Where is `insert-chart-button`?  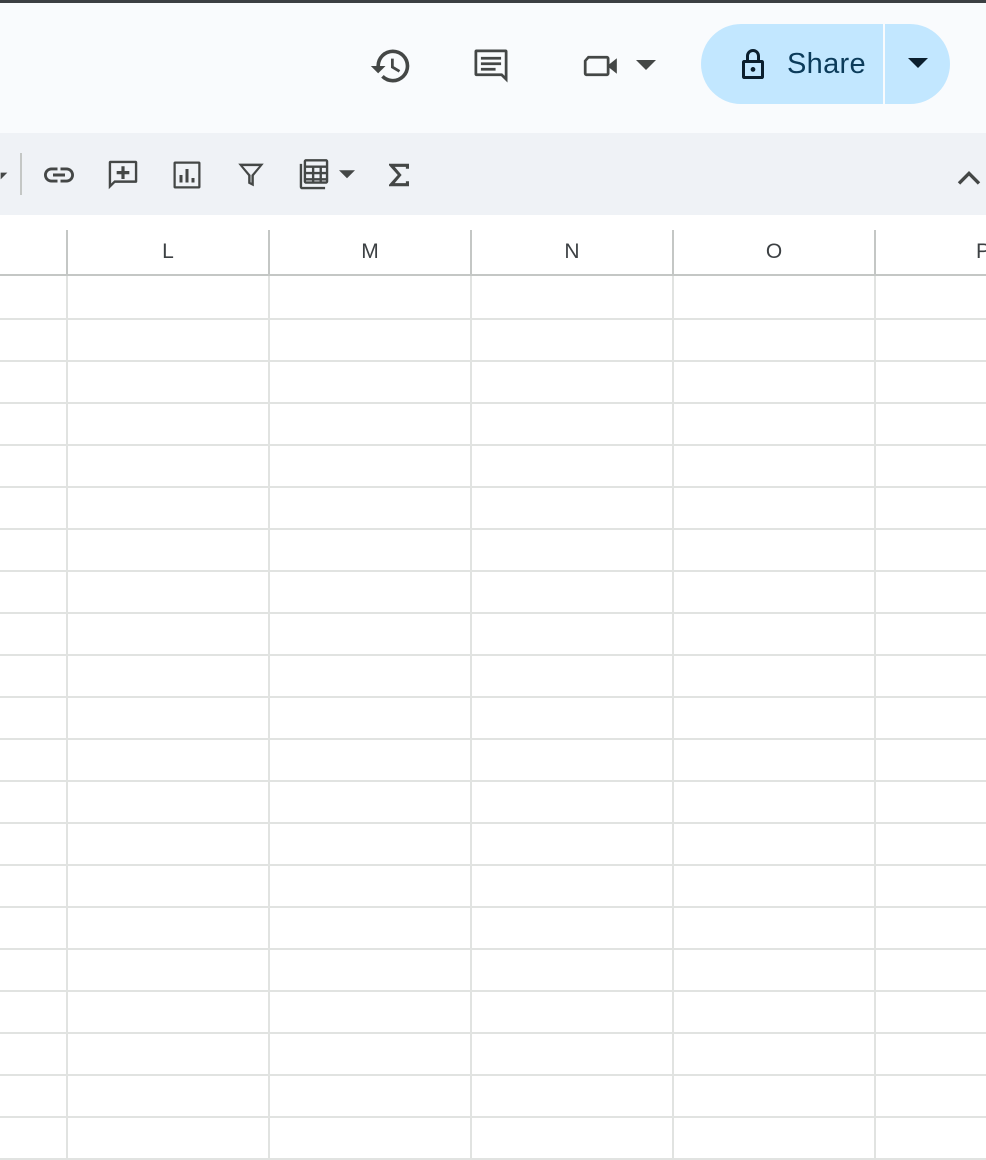 insert-chart-button is located at coordinates (187, 175).